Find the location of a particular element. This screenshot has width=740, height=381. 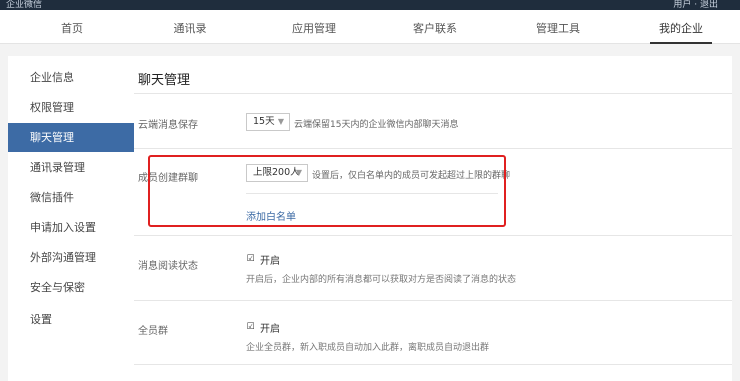

nav-item-customer-contact: 客户联系 is located at coordinates (435, 28).